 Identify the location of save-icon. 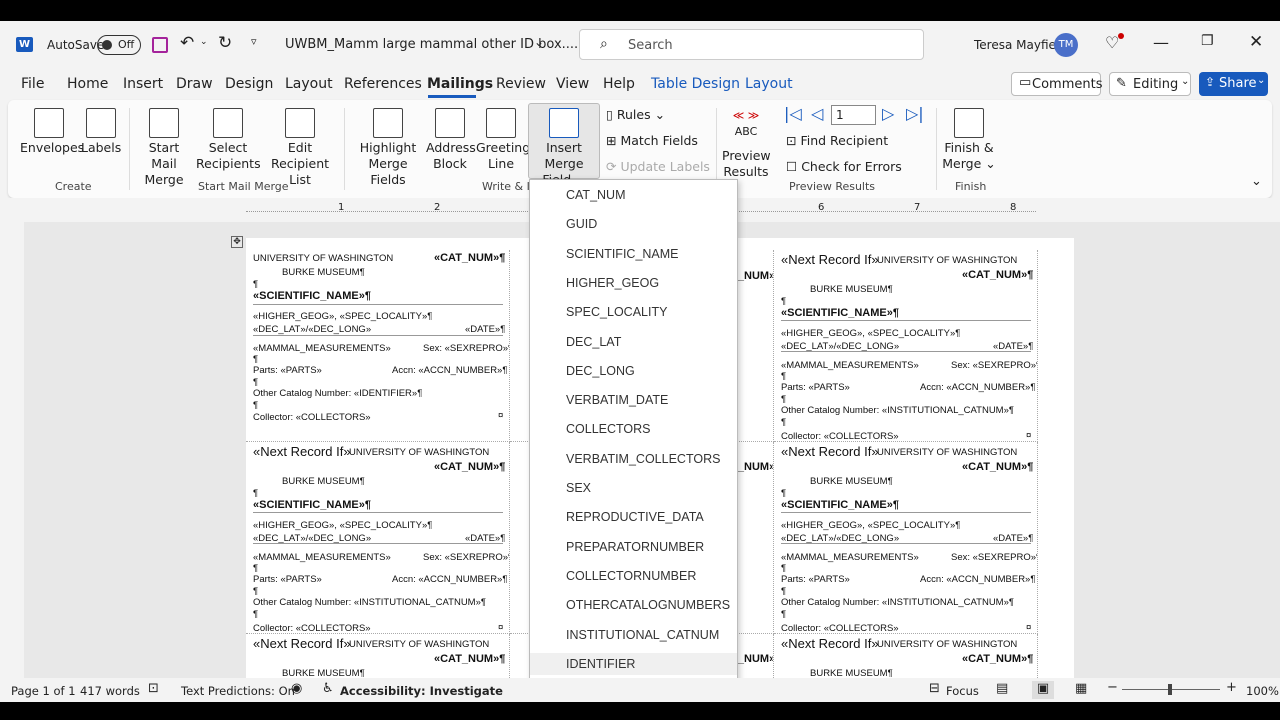
(160, 45).